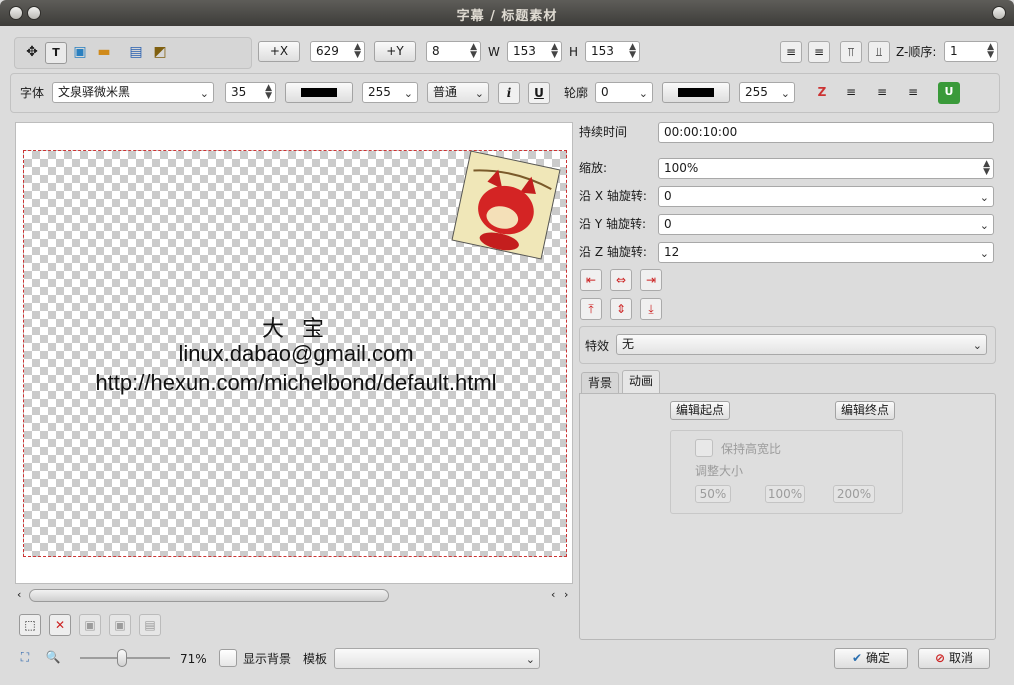  I want to click on align-top-icon: ⫪, so click(851, 52).